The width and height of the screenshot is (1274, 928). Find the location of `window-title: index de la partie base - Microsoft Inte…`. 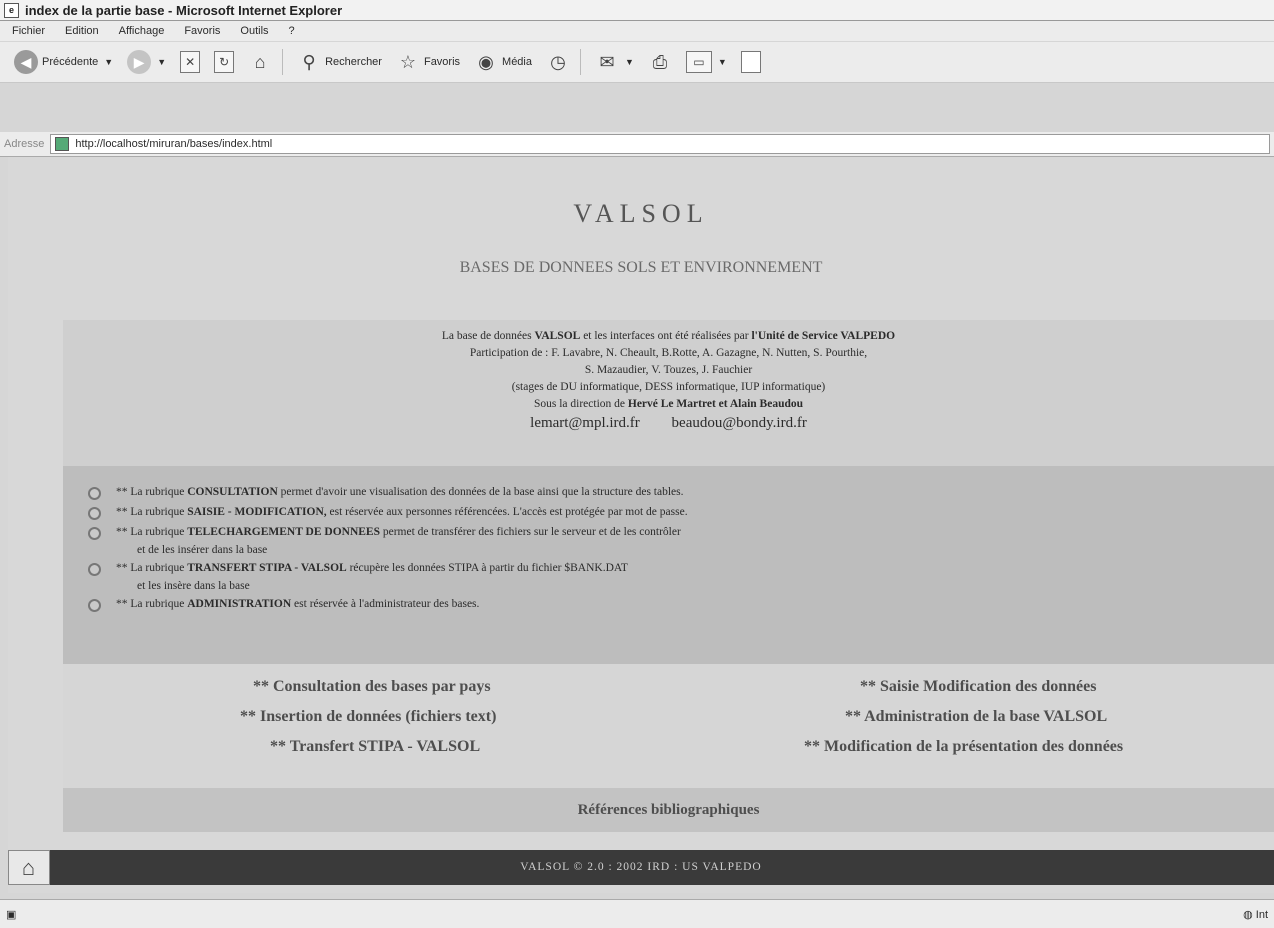

window-title: index de la partie base - Microsoft Inte… is located at coordinates (184, 10).